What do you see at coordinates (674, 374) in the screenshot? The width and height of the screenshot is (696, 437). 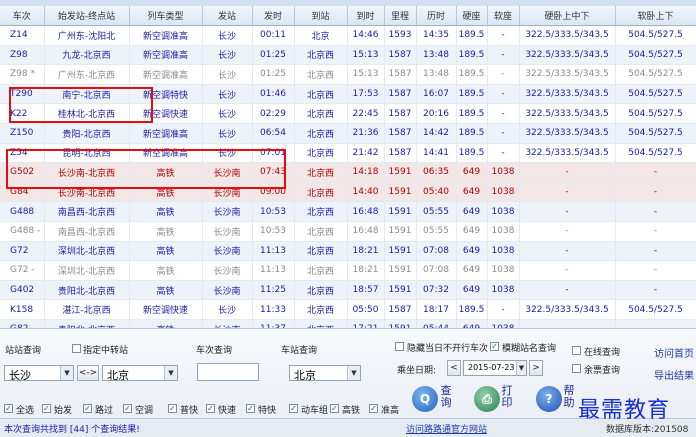 I see `export-results-link: 导出结果` at bounding box center [674, 374].